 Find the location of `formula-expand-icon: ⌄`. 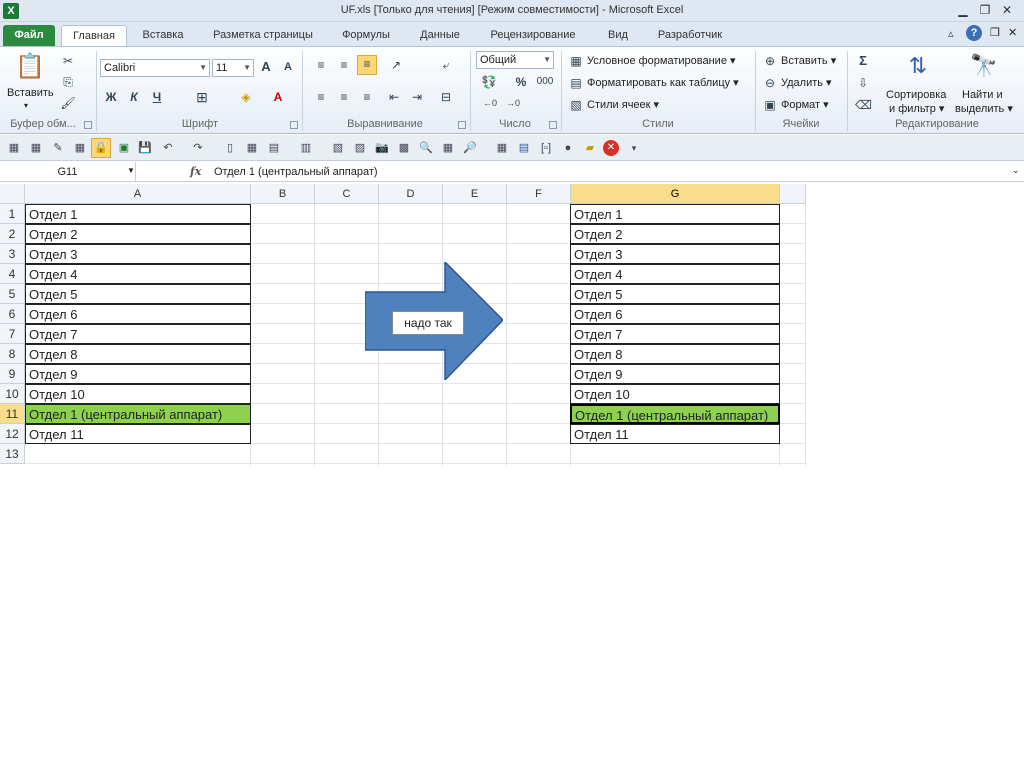

formula-expand-icon: ⌄ is located at coordinates (1016, 170).